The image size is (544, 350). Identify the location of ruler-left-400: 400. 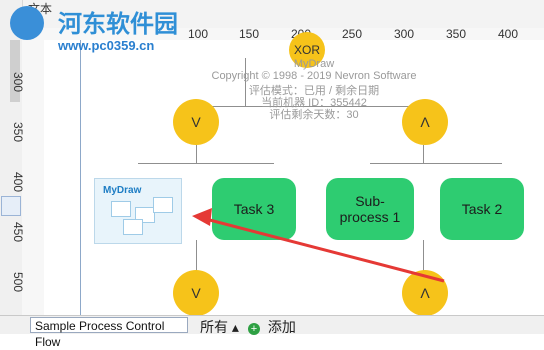
(18, 182).